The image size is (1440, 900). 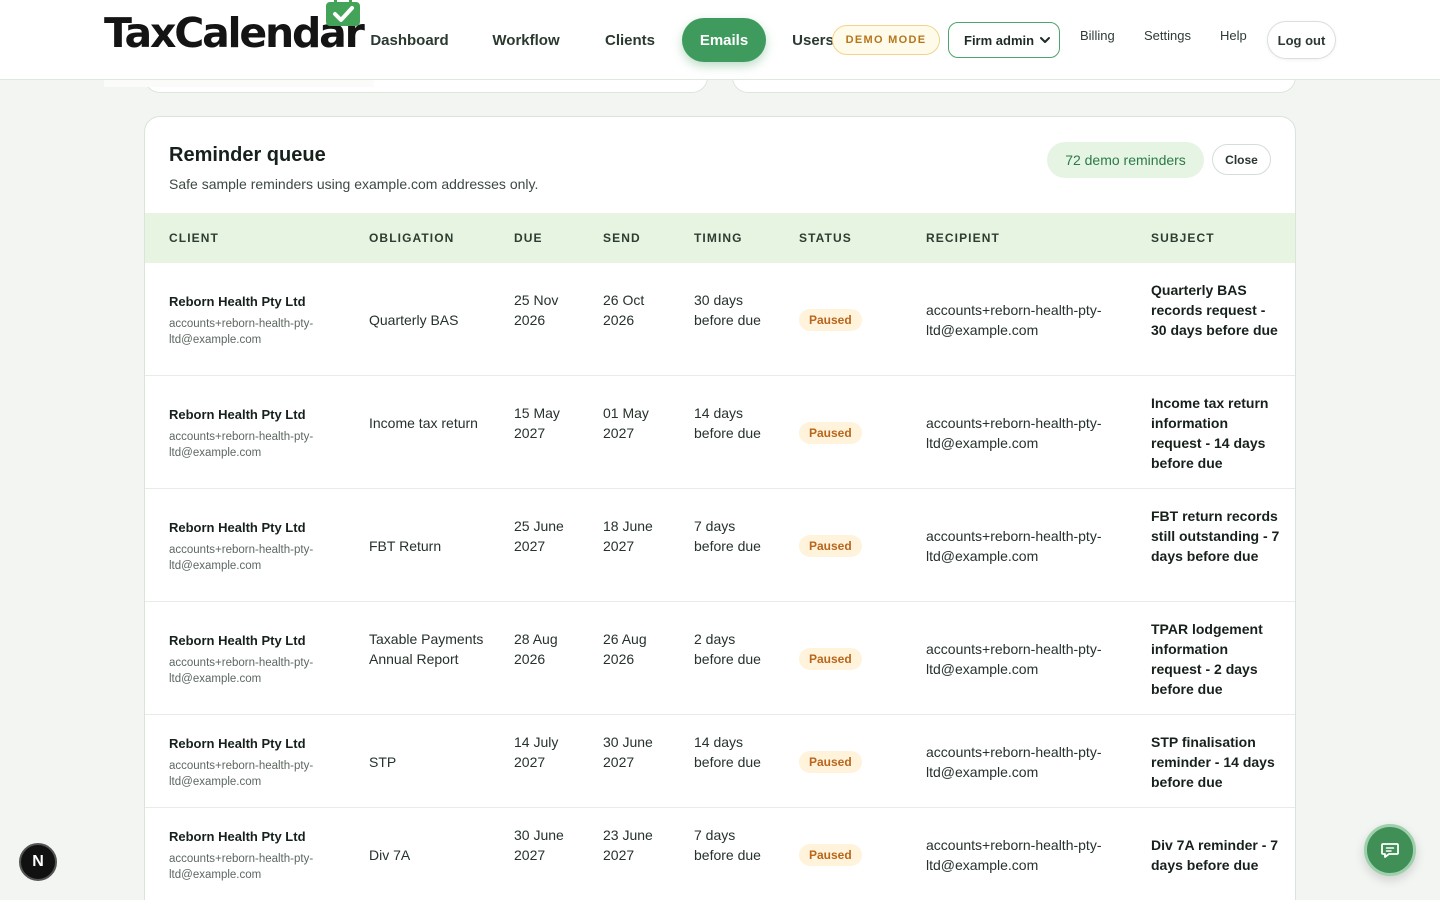 What do you see at coordinates (528, 238) in the screenshot?
I see `column-header-due: DUE` at bounding box center [528, 238].